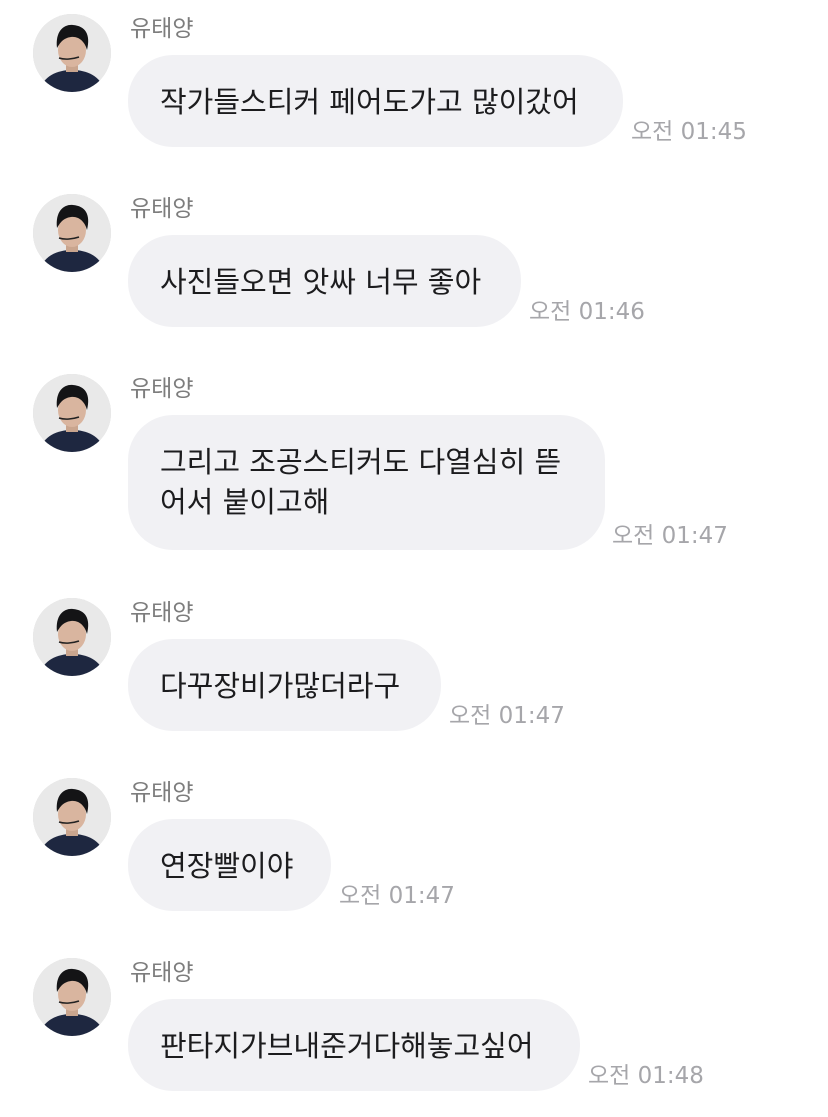 Image resolution: width=828 pixels, height=1117 pixels. Describe the element at coordinates (375, 101) in the screenshot. I see `message-bubble: 작가들스티커 페어도가고 많이갔어` at that location.